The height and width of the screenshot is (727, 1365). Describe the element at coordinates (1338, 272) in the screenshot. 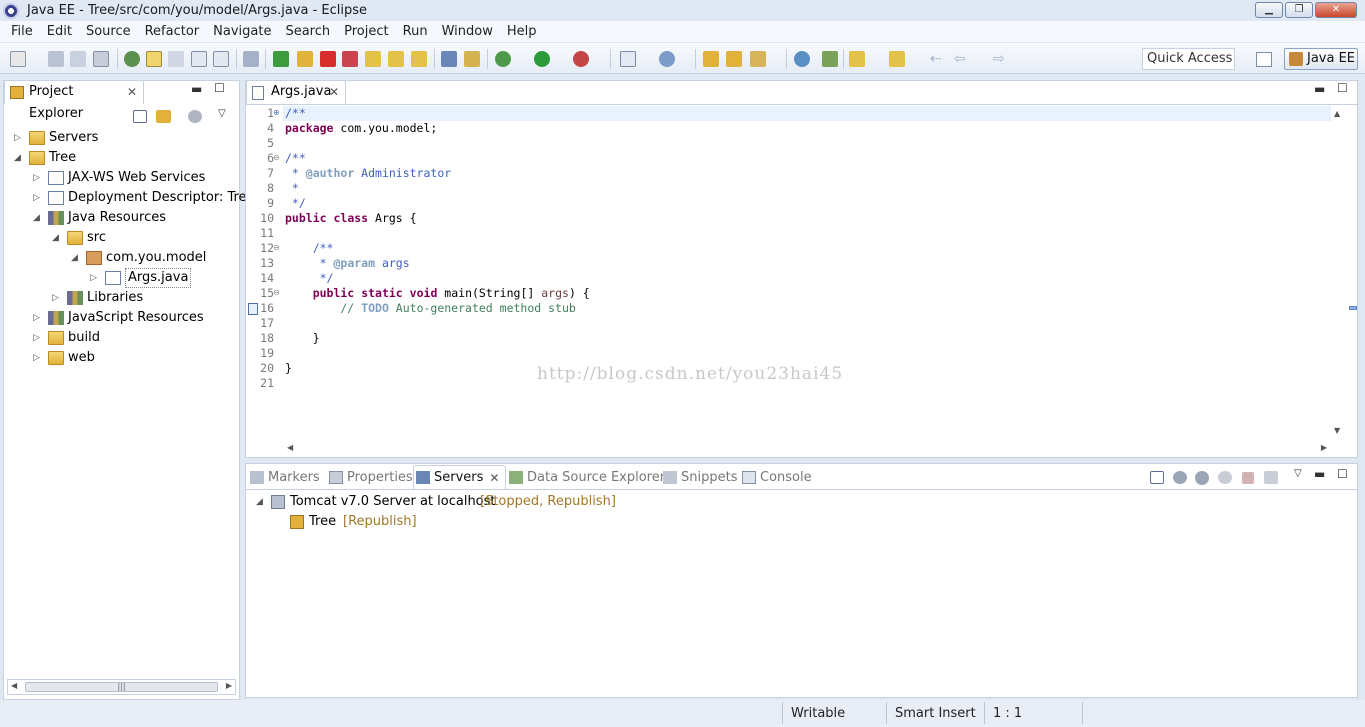

I see `editor-vertical-scrollbar: ▲ ▼` at that location.